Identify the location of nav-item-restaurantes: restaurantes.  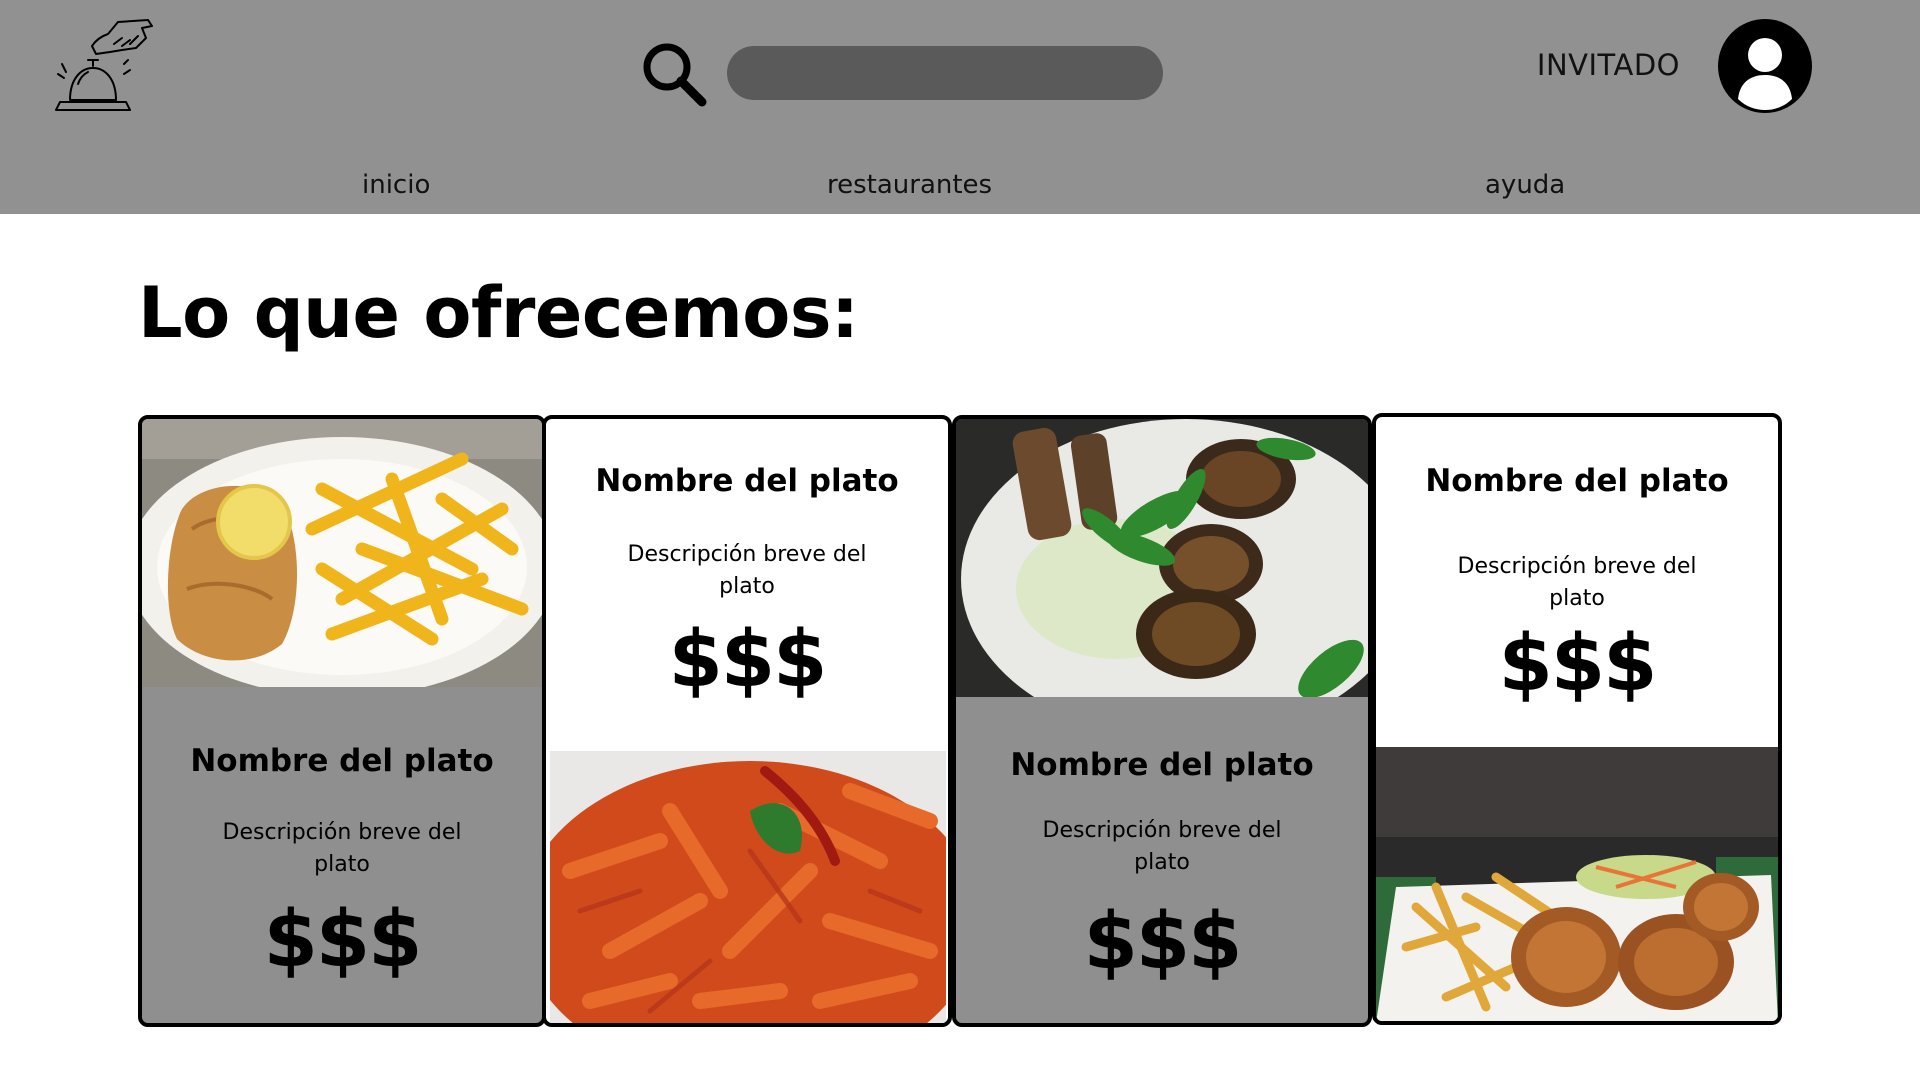
(909, 185).